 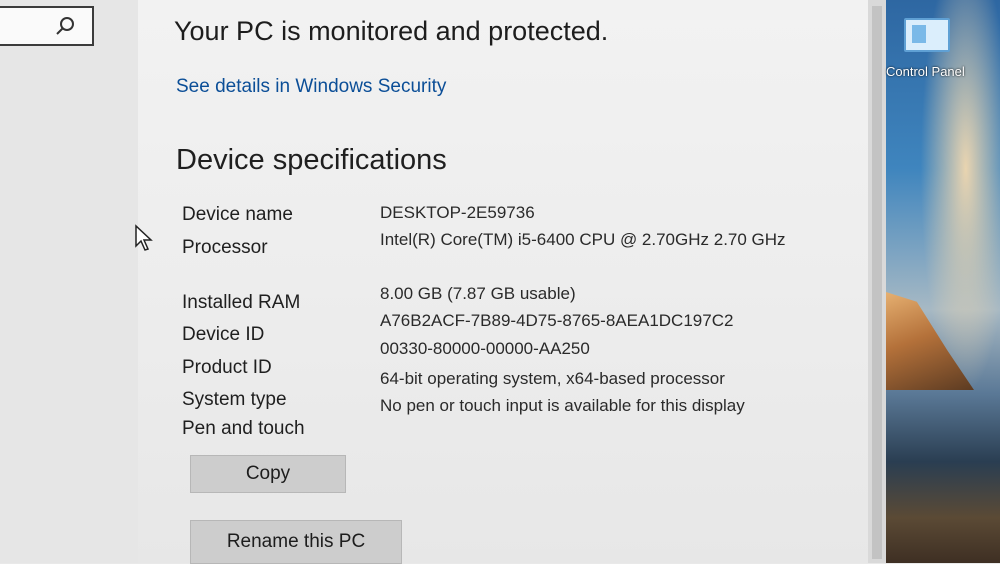 I want to click on system-type-label: System type, so click(x=234, y=399).